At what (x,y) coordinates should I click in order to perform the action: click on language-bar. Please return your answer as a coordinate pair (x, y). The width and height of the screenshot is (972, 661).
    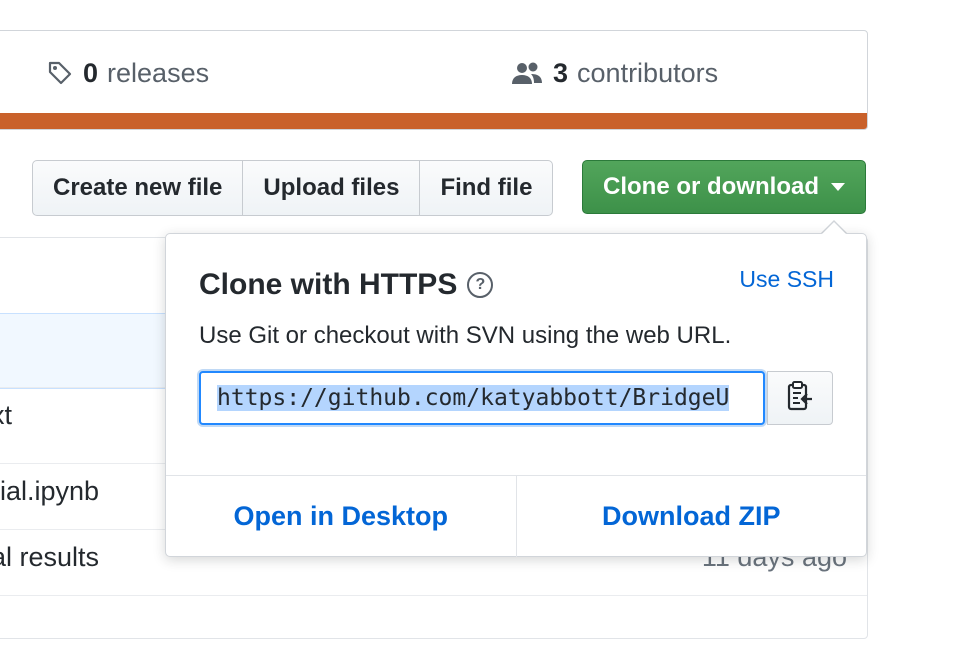
    Looking at the image, I should click on (433, 121).